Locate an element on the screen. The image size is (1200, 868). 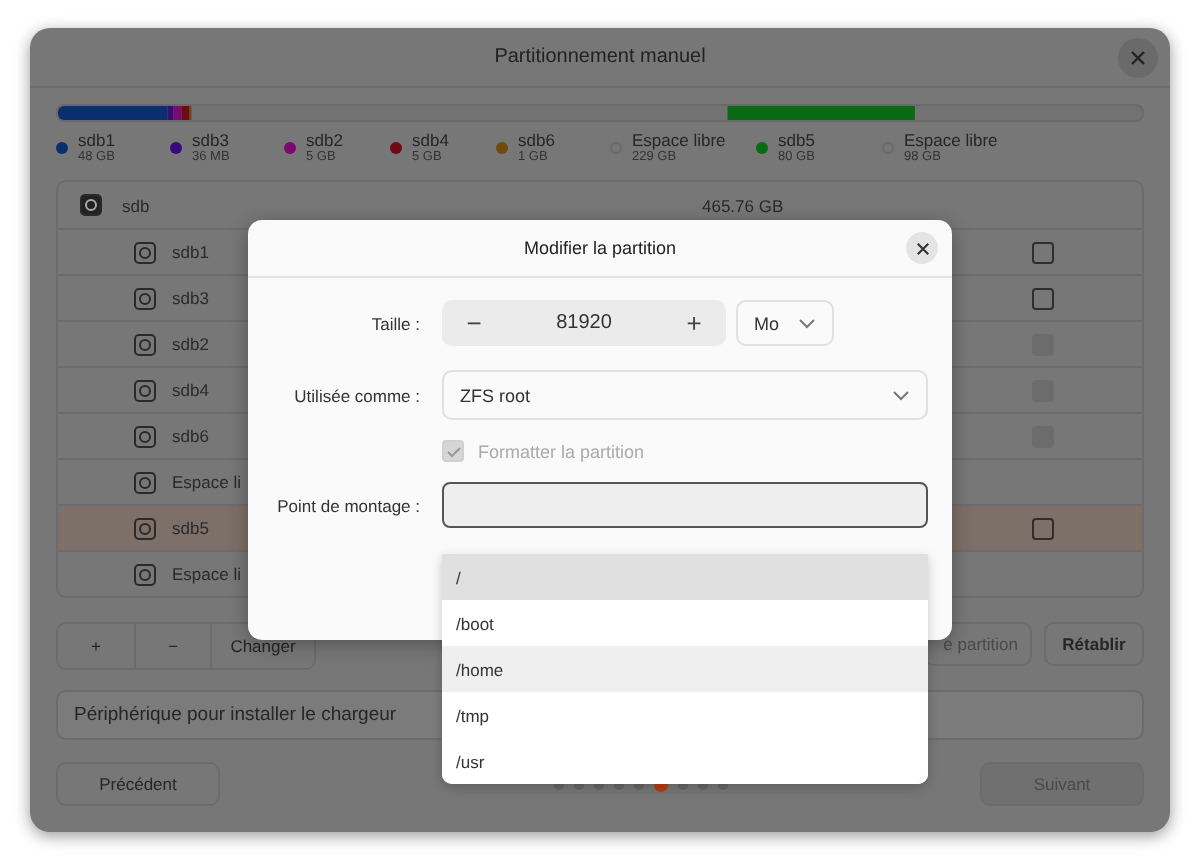
size-value: 81920 is located at coordinates (584, 323).